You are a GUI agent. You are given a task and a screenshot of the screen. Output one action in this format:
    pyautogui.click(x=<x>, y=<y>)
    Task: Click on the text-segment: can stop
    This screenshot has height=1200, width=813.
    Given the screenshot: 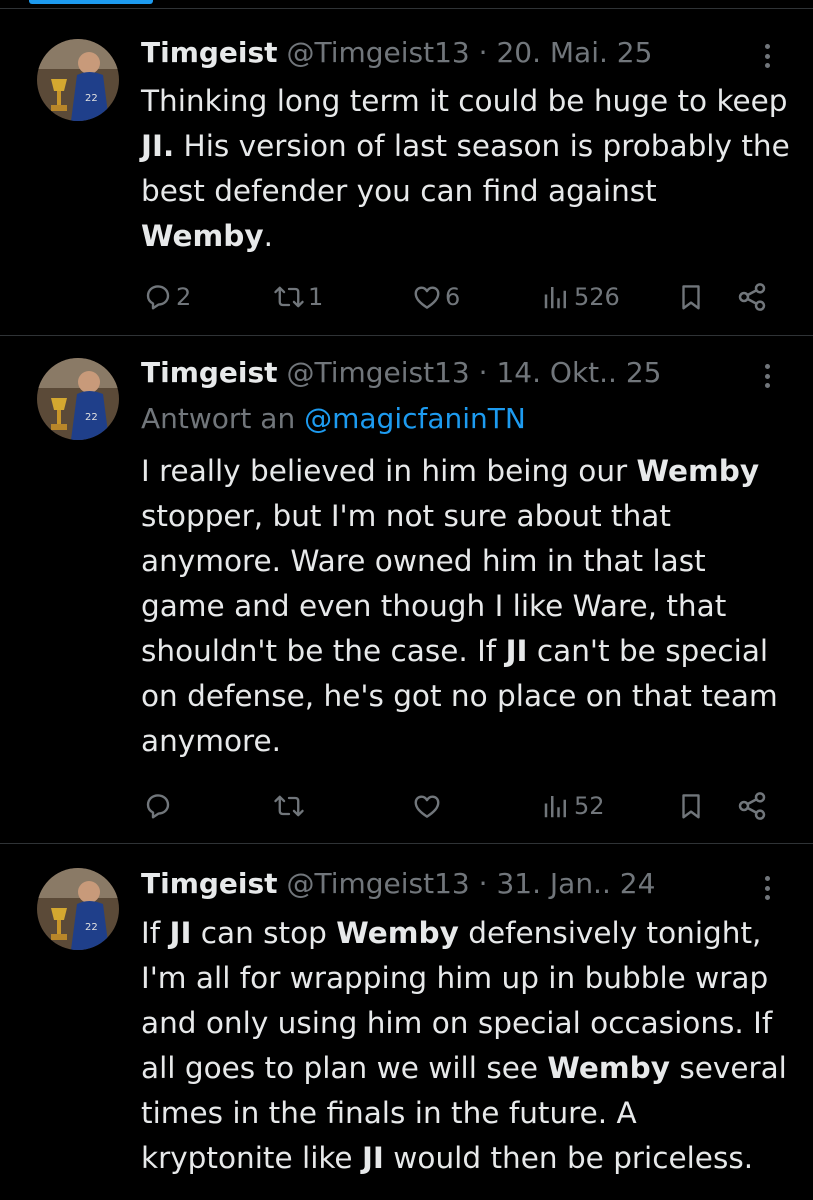 What is the action you would take?
    pyautogui.click(x=264, y=933)
    